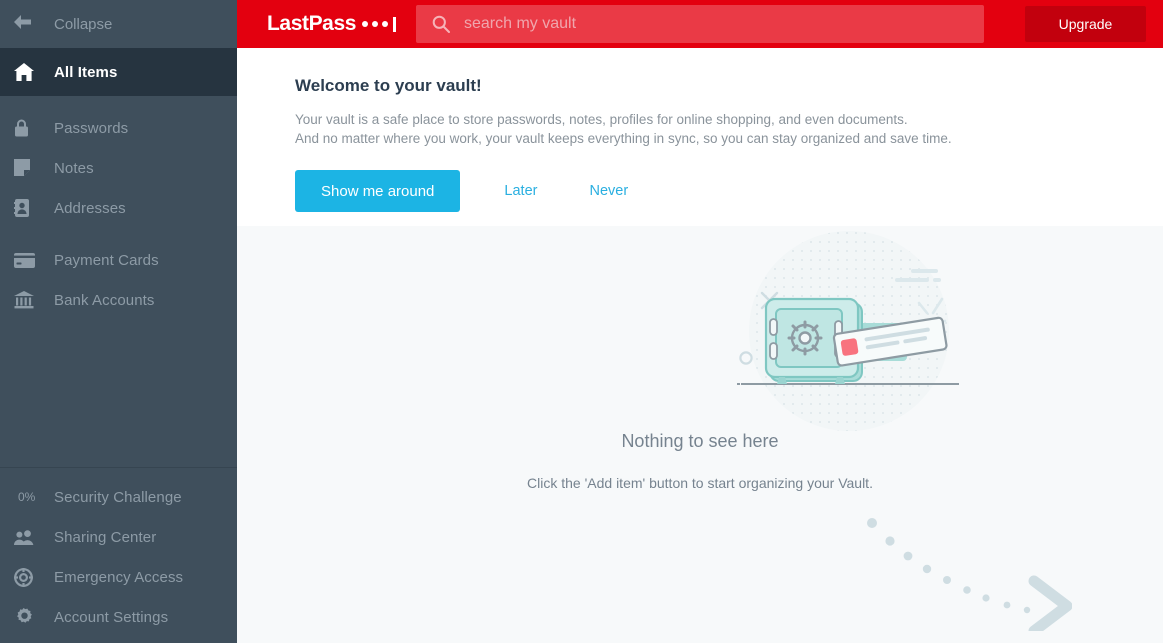  I want to click on sidebar-item-addresses: Addresses, so click(118, 208).